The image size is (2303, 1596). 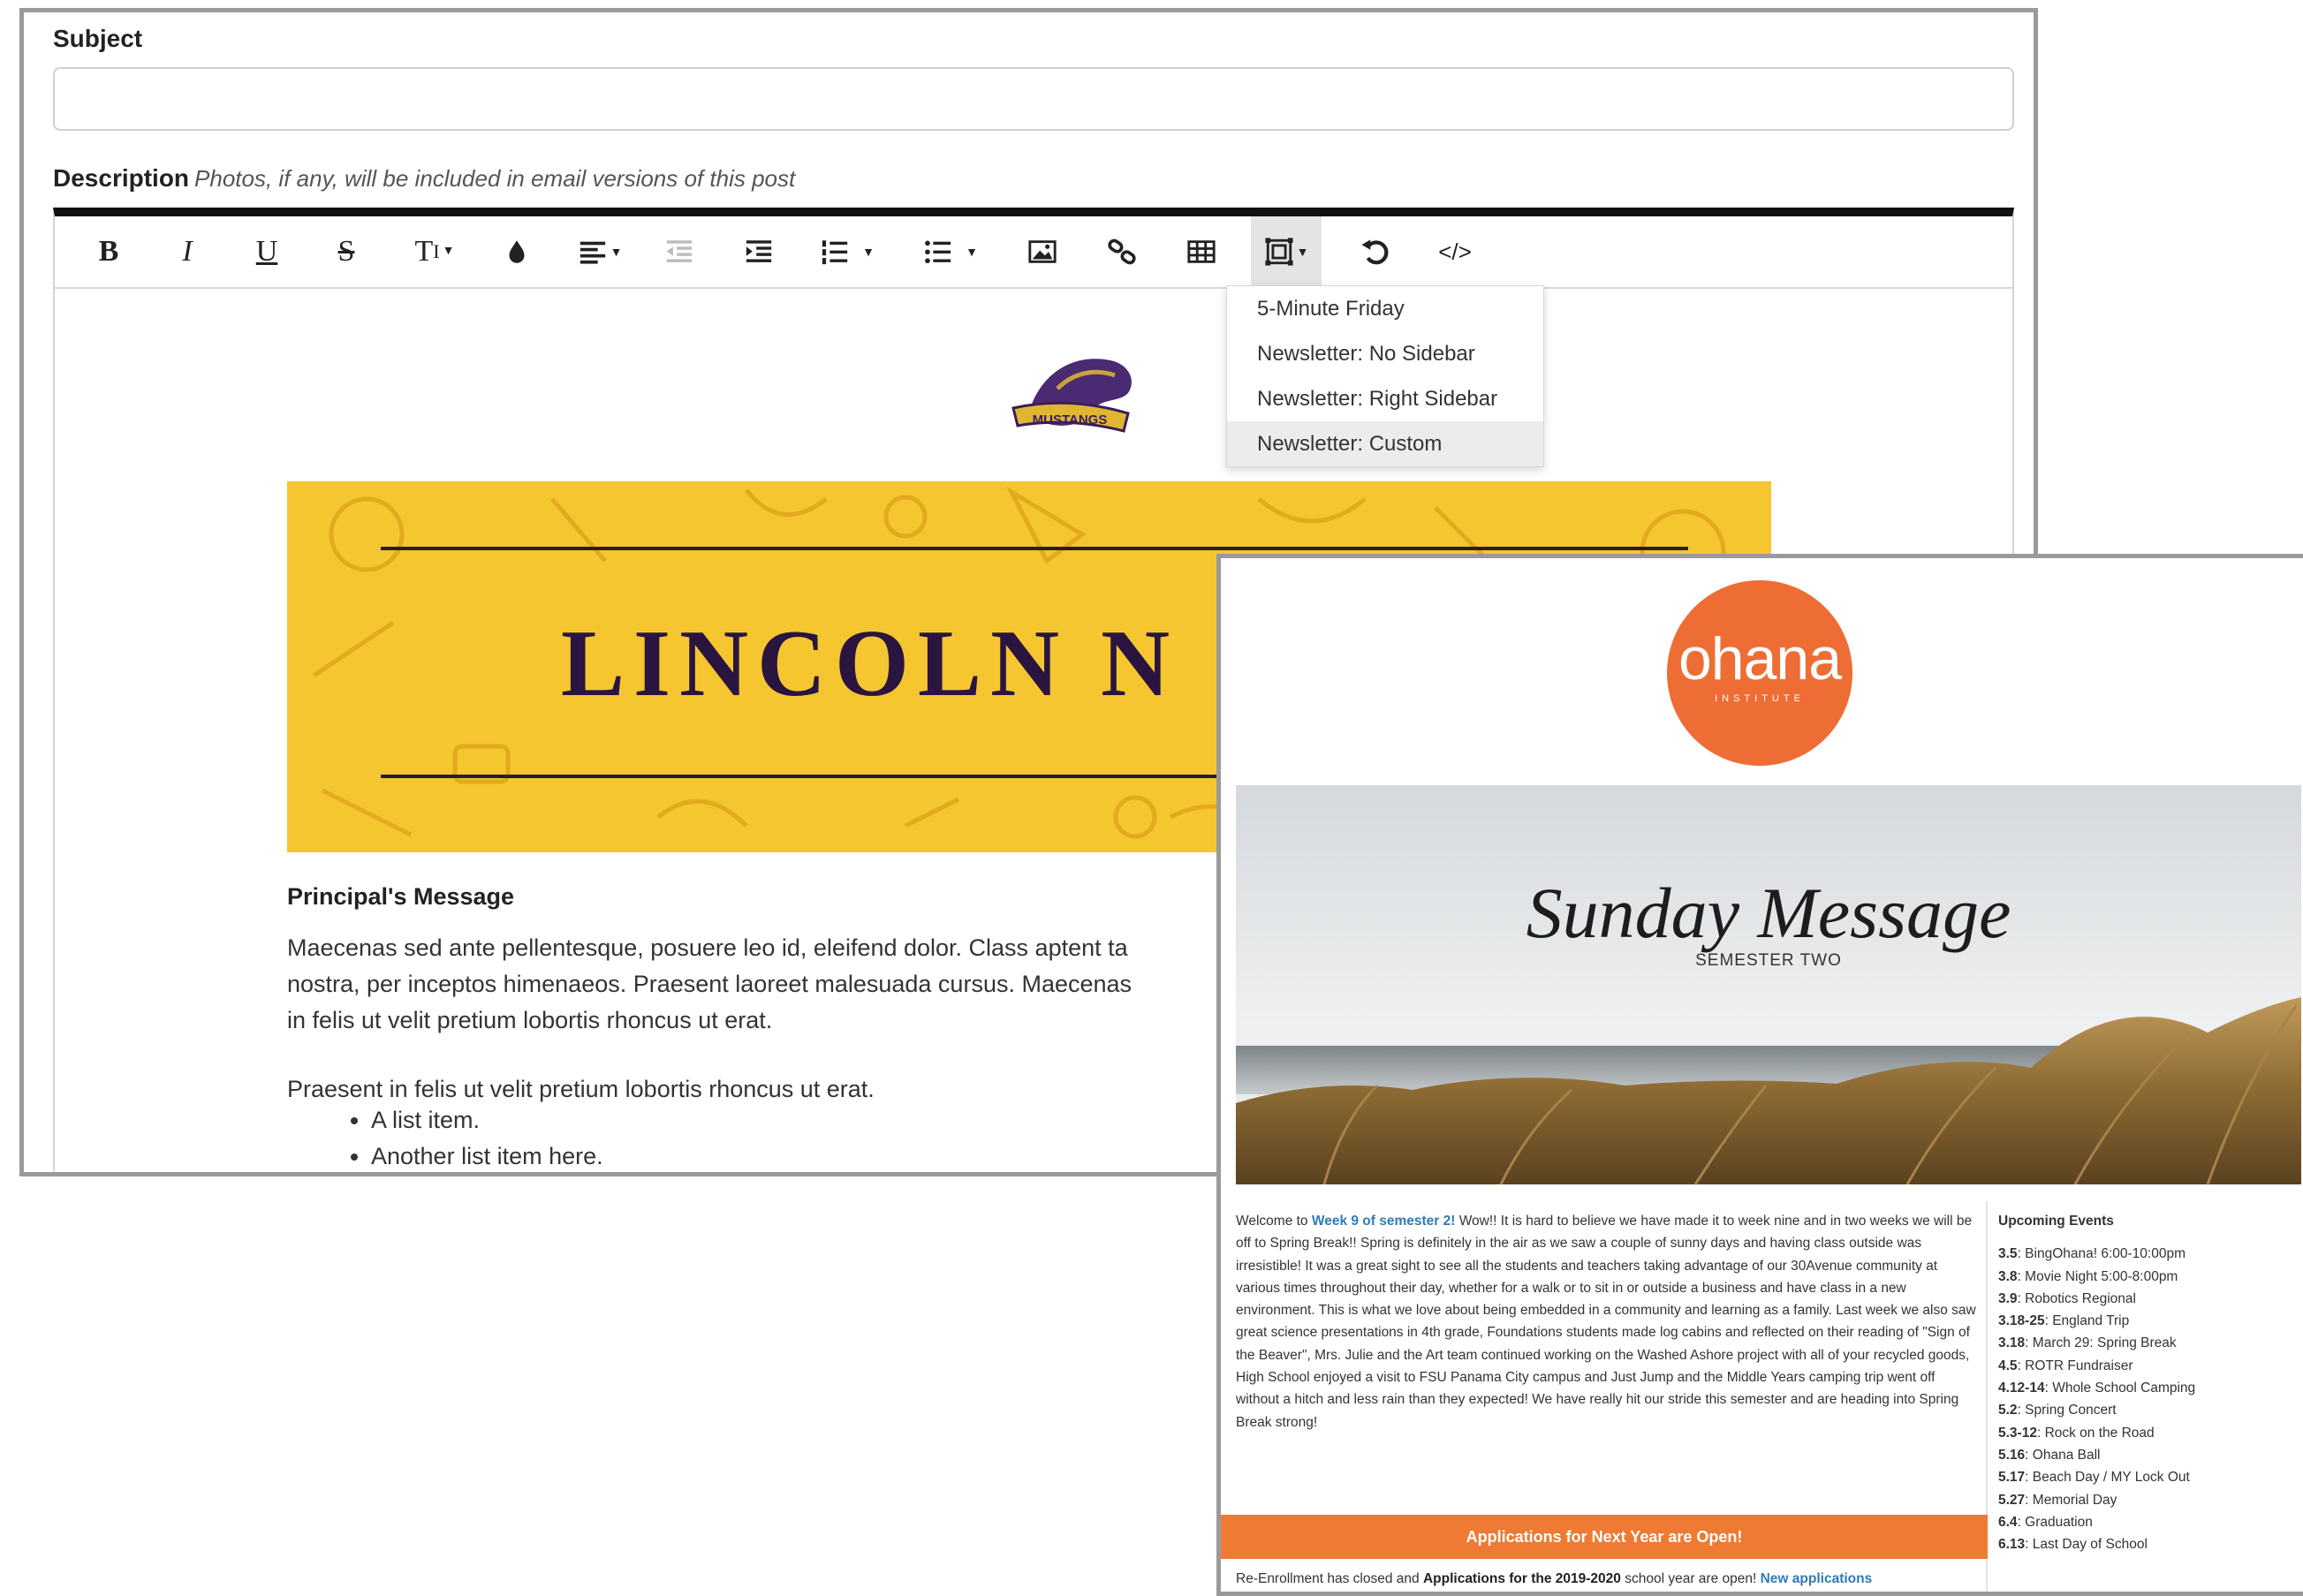 I want to click on list-item: Another list item here., so click(x=487, y=1155).